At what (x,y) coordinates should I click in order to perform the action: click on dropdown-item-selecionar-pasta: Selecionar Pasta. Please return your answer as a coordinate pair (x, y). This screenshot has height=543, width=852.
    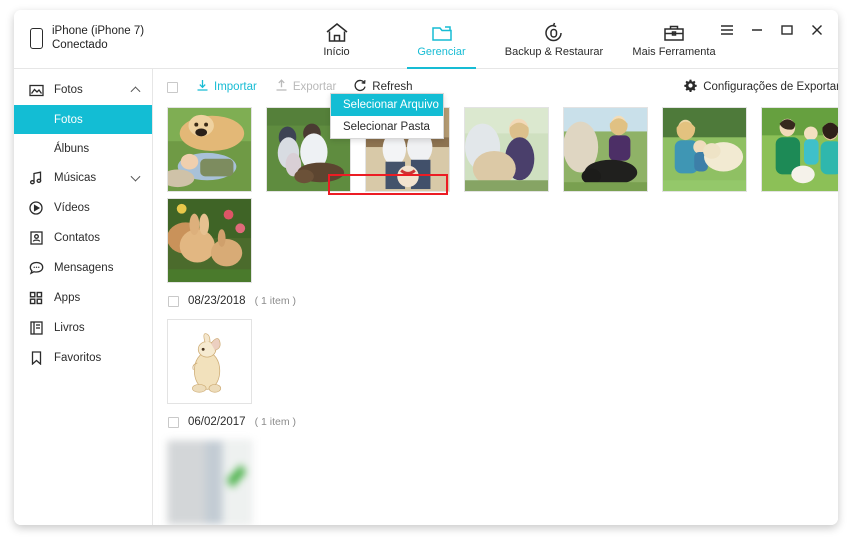
    Looking at the image, I should click on (387, 127).